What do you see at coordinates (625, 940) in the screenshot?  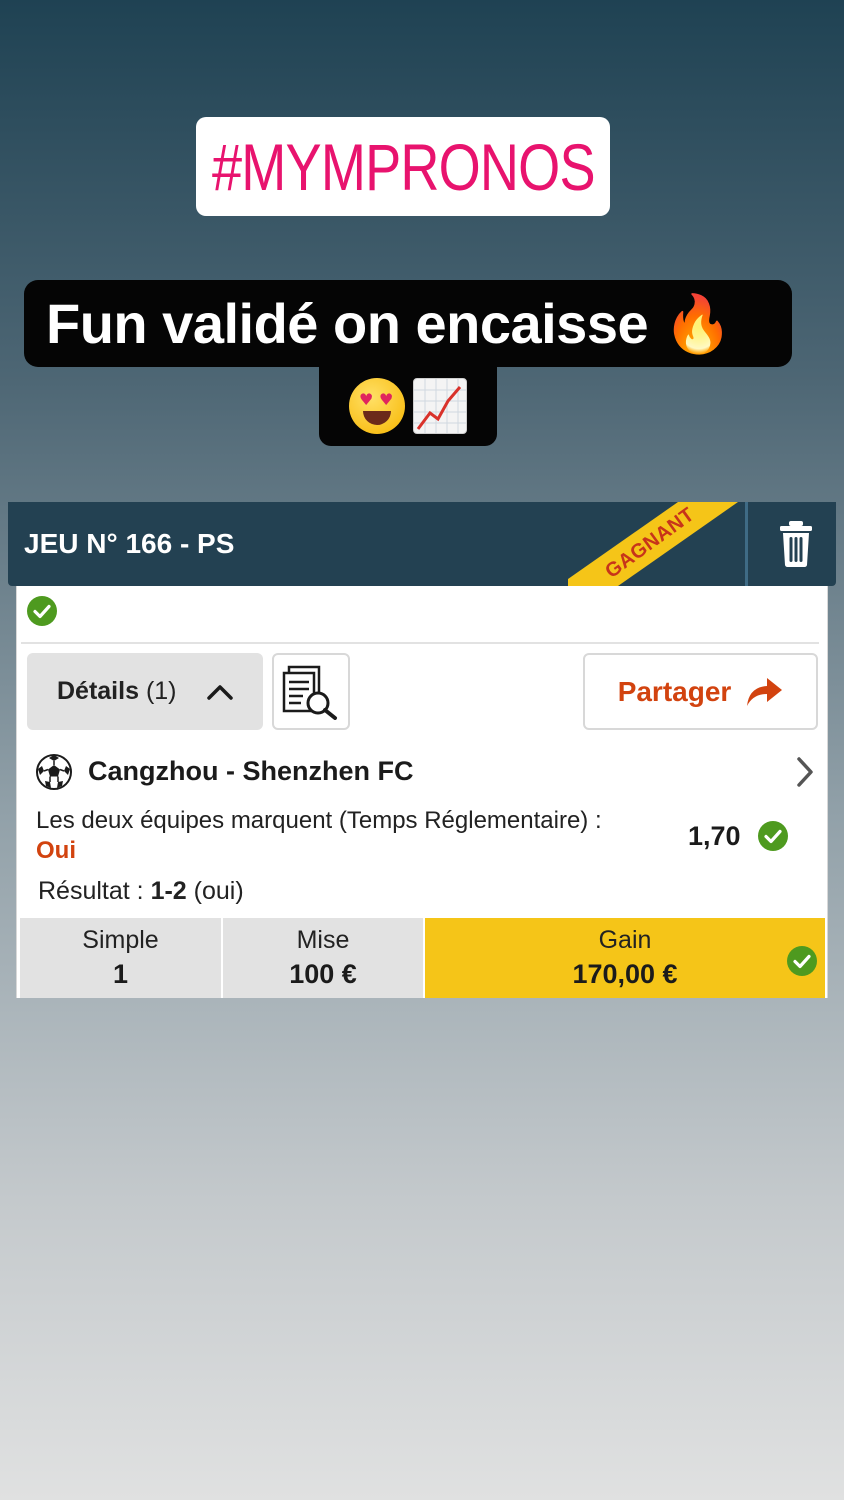 I see `gain-label: Gain` at bounding box center [625, 940].